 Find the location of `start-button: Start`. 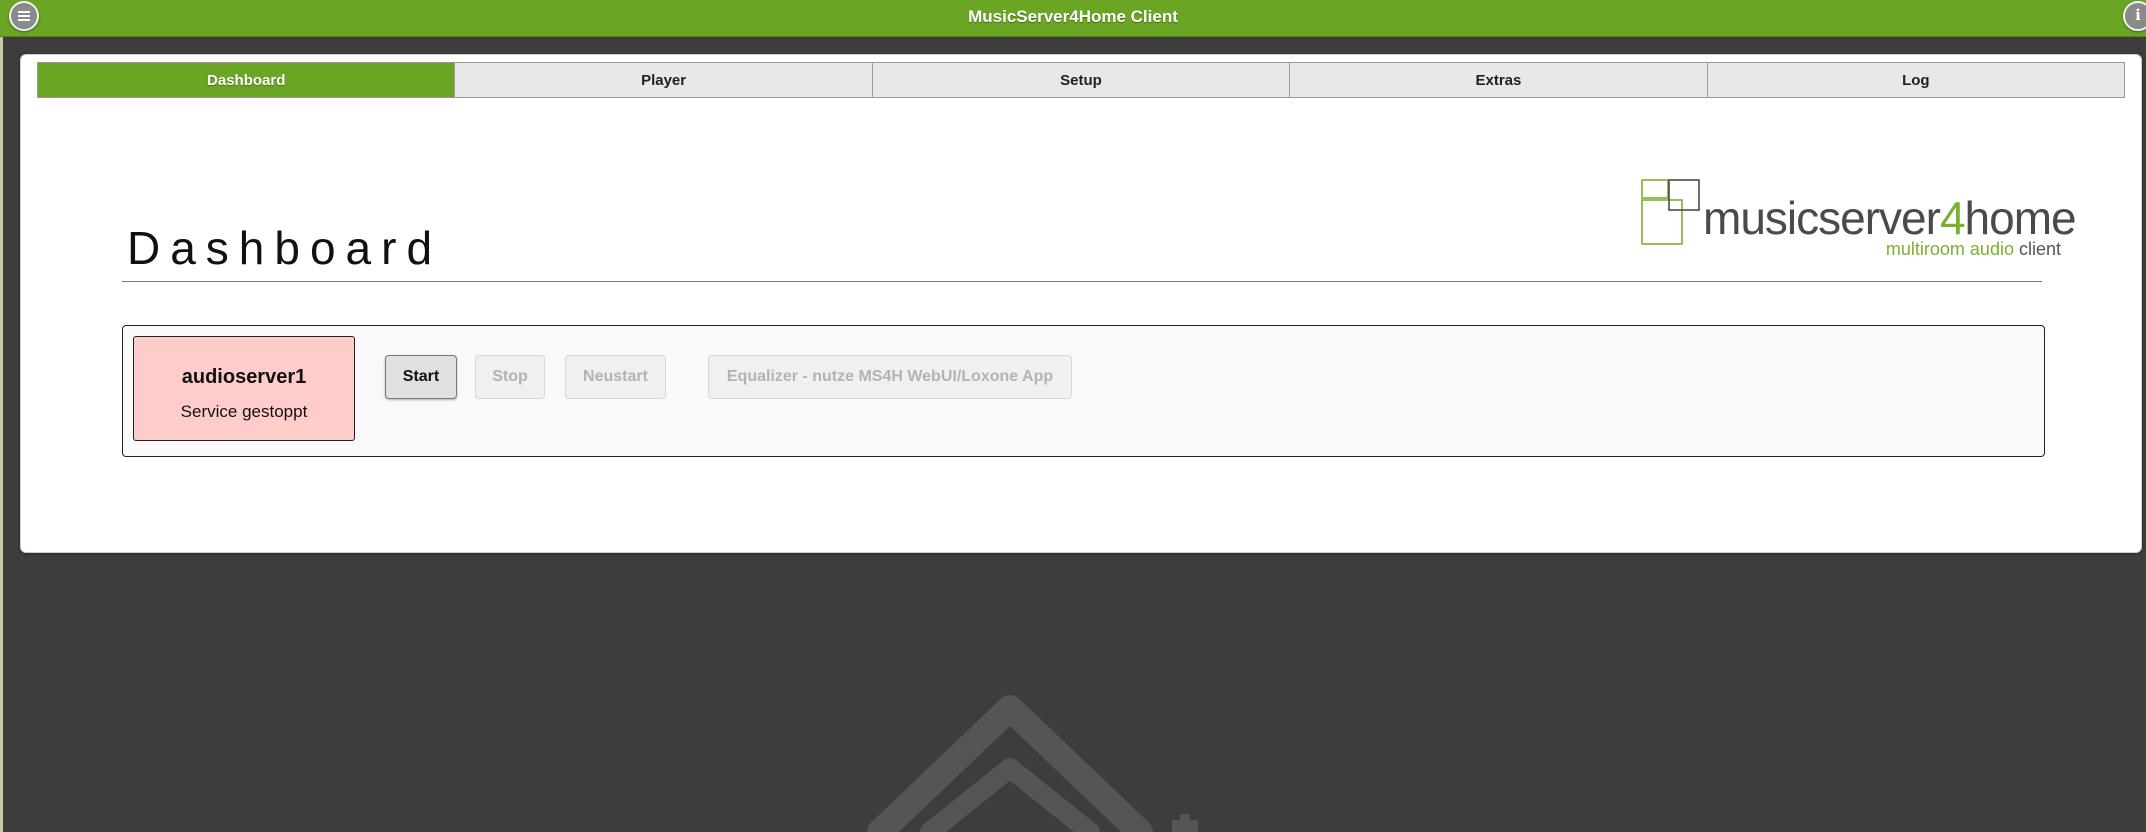

start-button: Start is located at coordinates (421, 377).